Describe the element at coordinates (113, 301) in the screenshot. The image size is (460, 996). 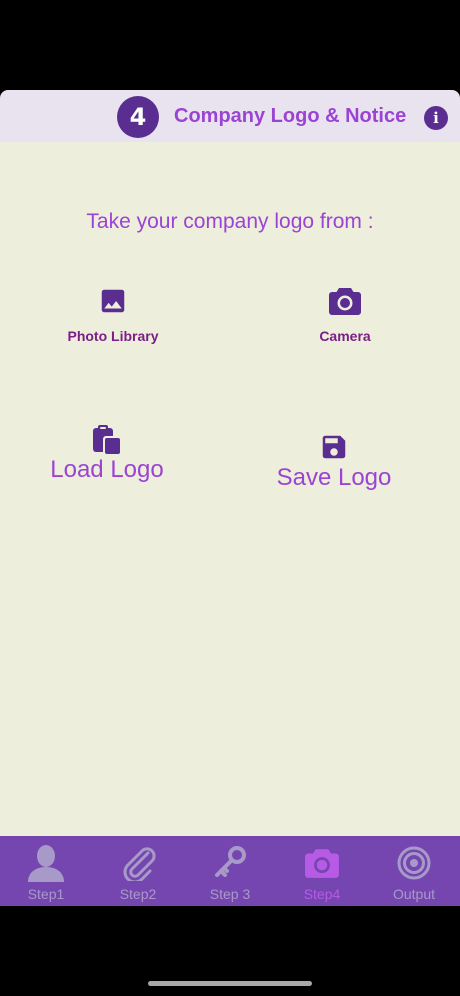
I see `image-icon` at that location.